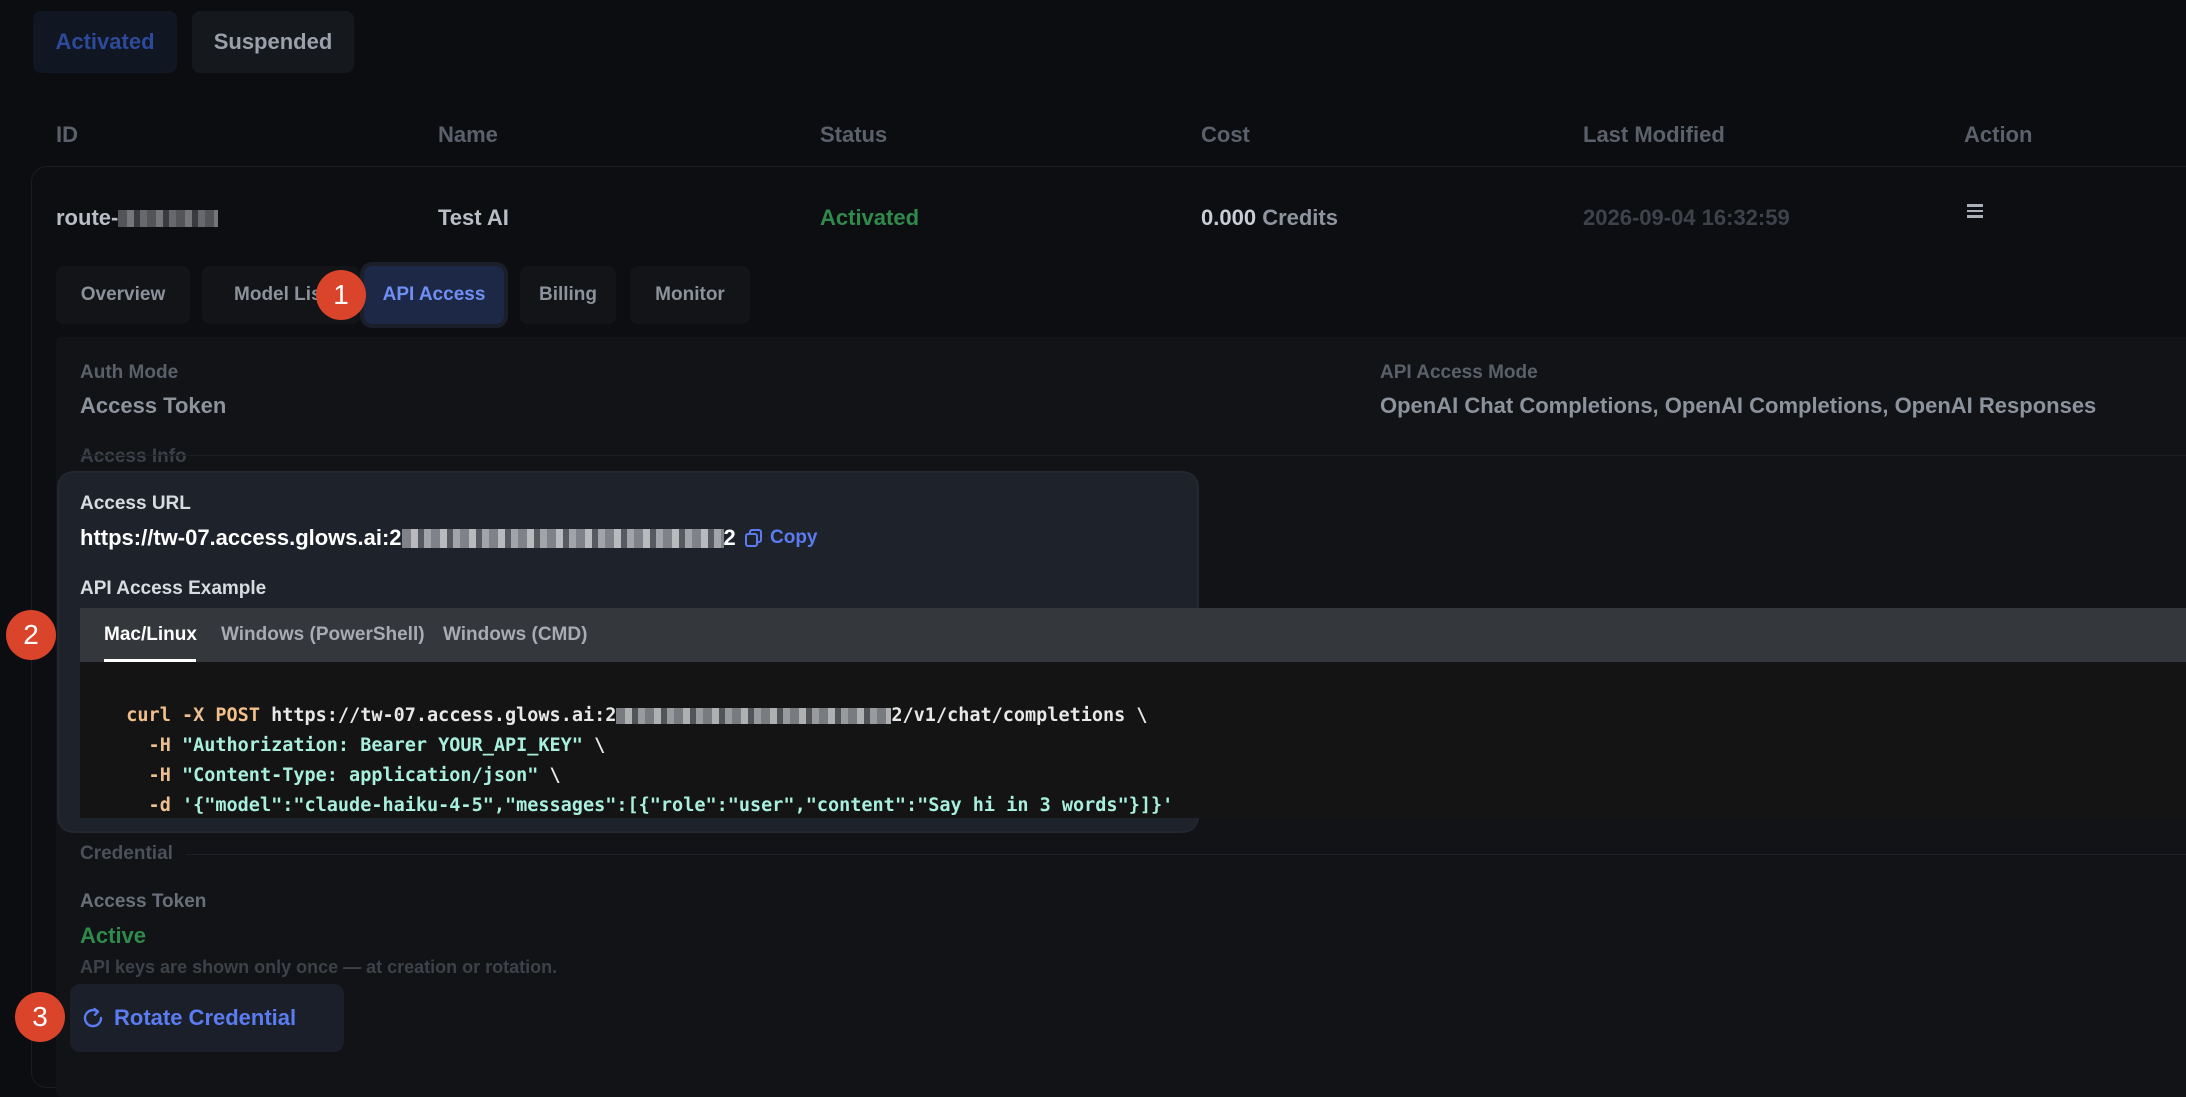 The height and width of the screenshot is (1097, 2186). I want to click on access-url-suffix: 2, so click(729, 537).